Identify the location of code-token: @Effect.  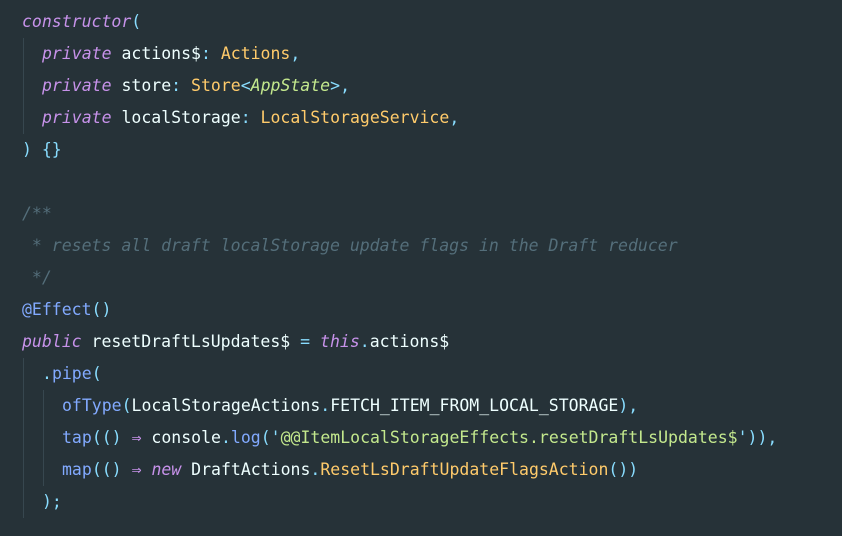
(57, 309).